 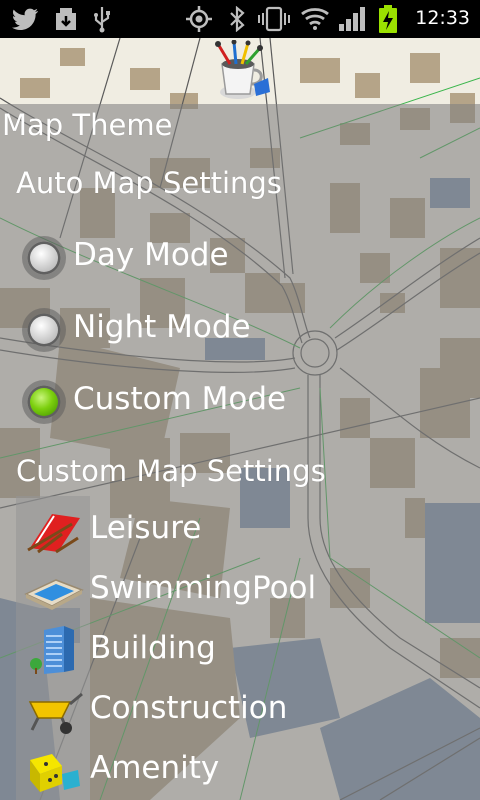 I want to click on category-label: Amenity, so click(x=155, y=768).